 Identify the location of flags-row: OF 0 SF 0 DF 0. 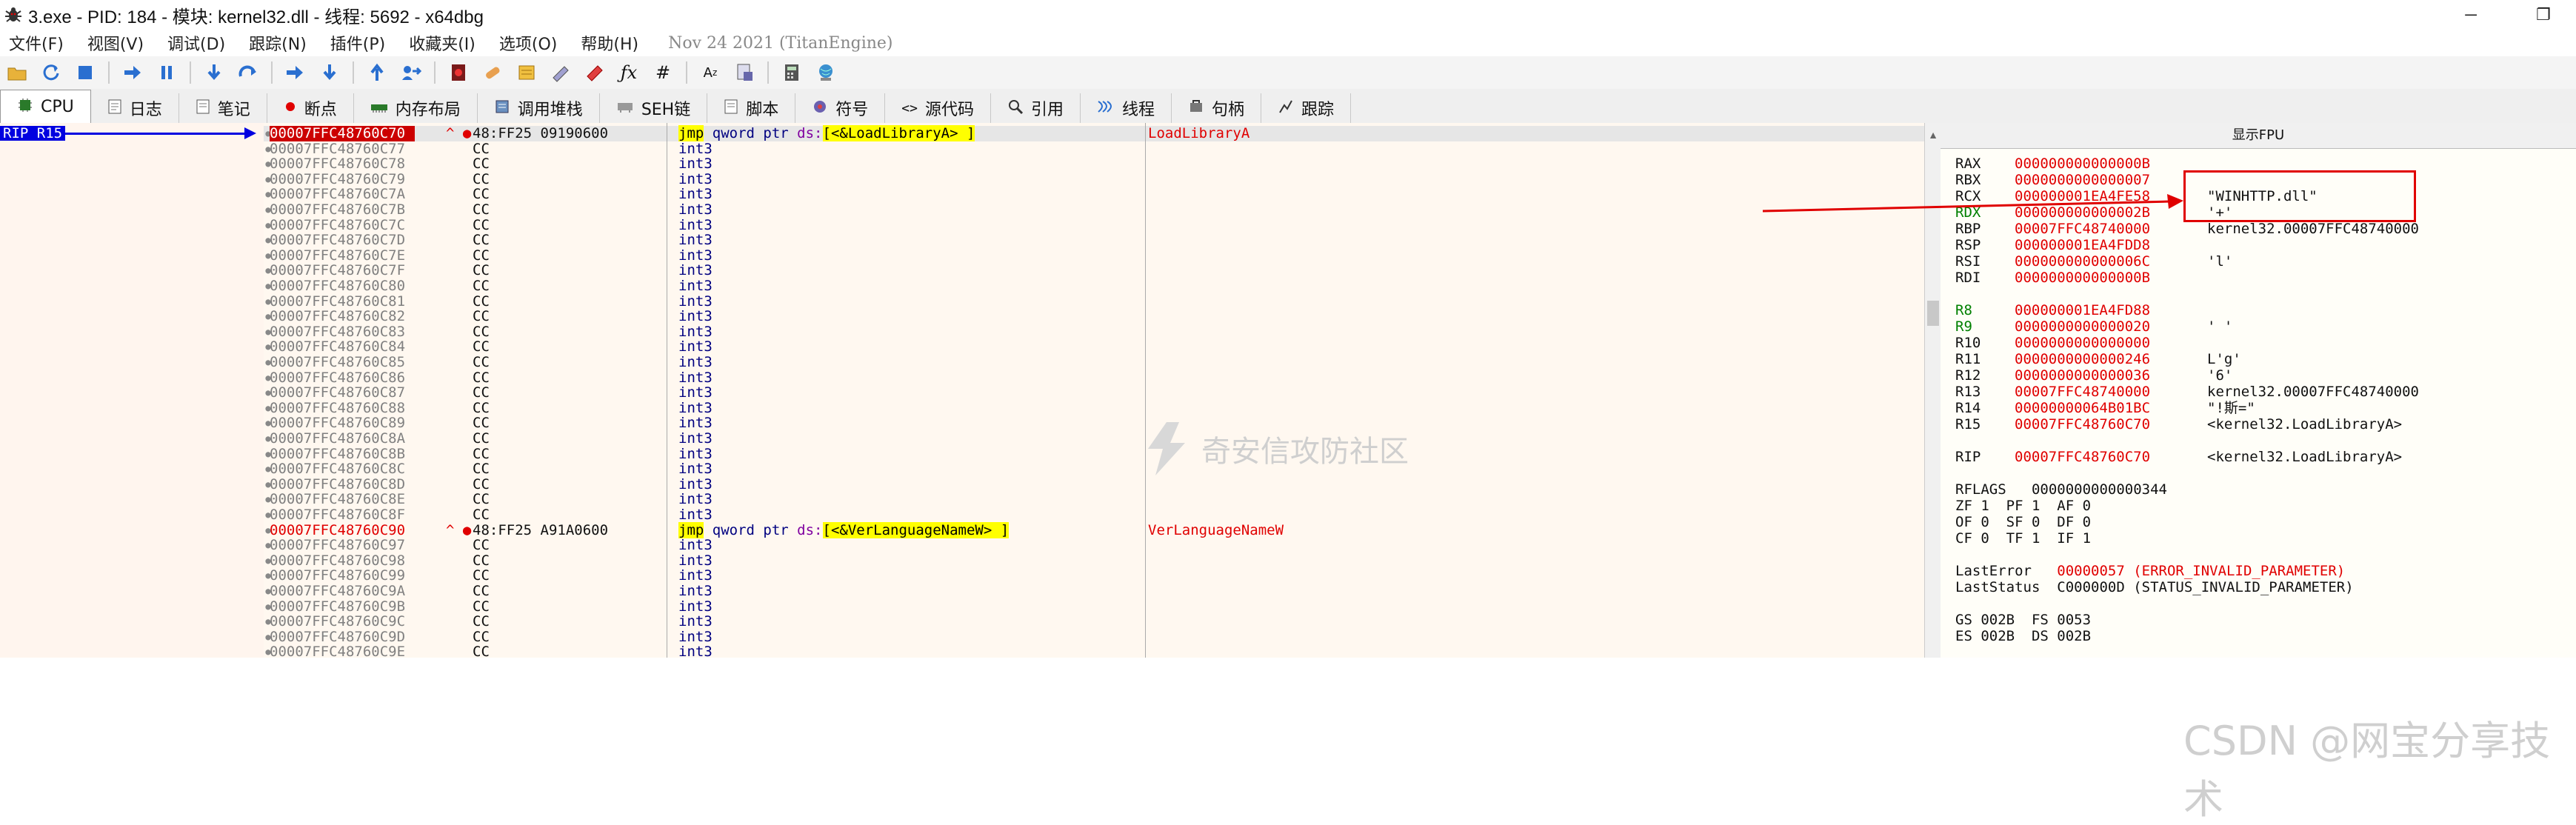
(2023, 522).